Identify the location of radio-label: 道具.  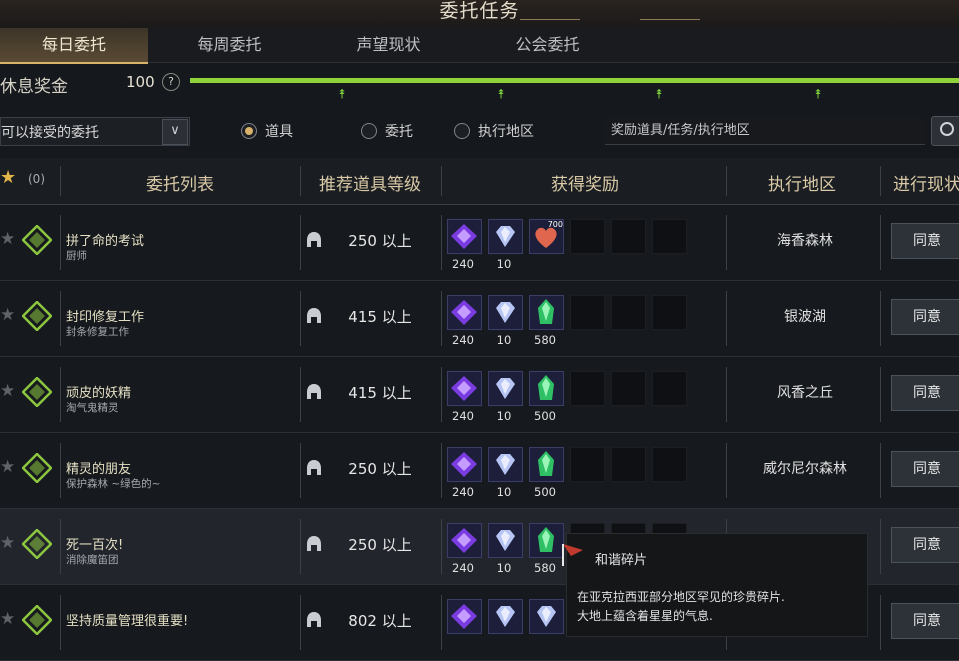
(279, 132).